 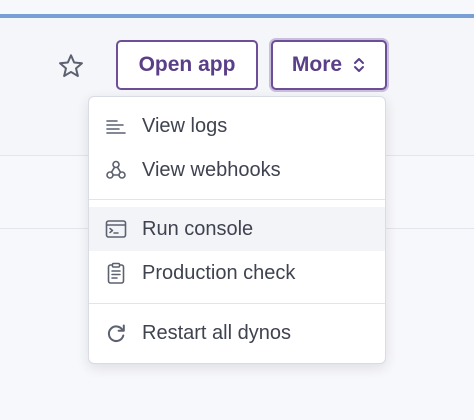 What do you see at coordinates (317, 64) in the screenshot?
I see `more-button-label: More` at bounding box center [317, 64].